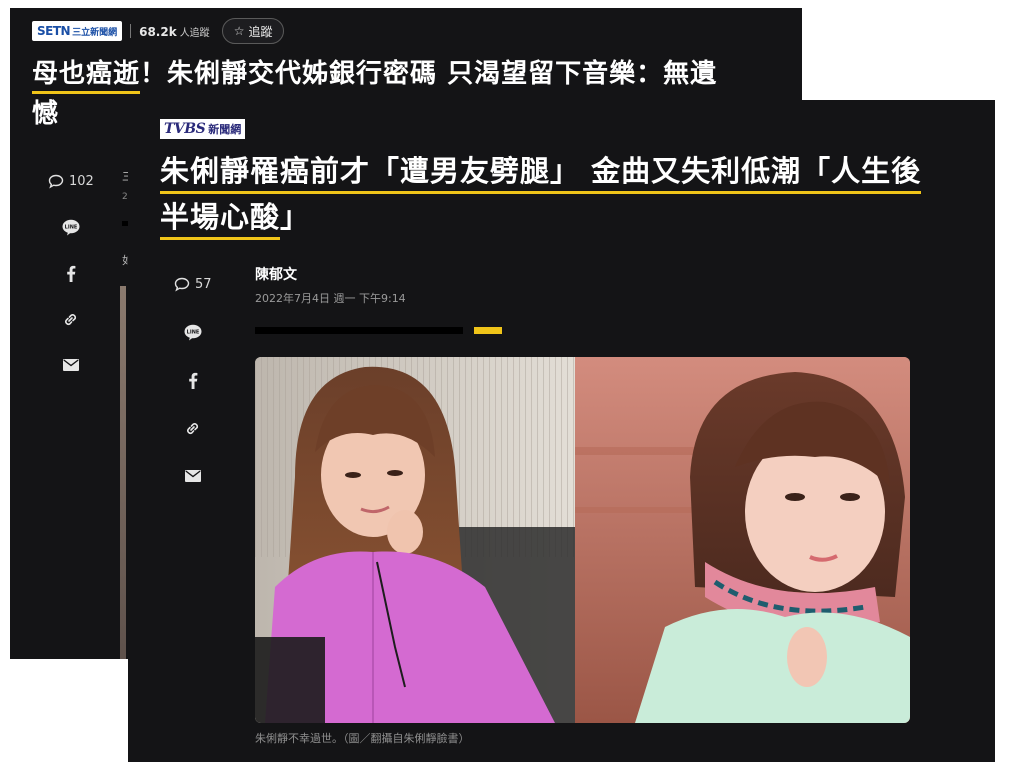 The width and height of the screenshot is (1024, 779). Describe the element at coordinates (575, 194) in the screenshot. I see `tvbs-headline: 朱俐靜罹癌前才「遭男友劈腿」 金曲又失利低潮「人生後 半場心酸」` at that location.